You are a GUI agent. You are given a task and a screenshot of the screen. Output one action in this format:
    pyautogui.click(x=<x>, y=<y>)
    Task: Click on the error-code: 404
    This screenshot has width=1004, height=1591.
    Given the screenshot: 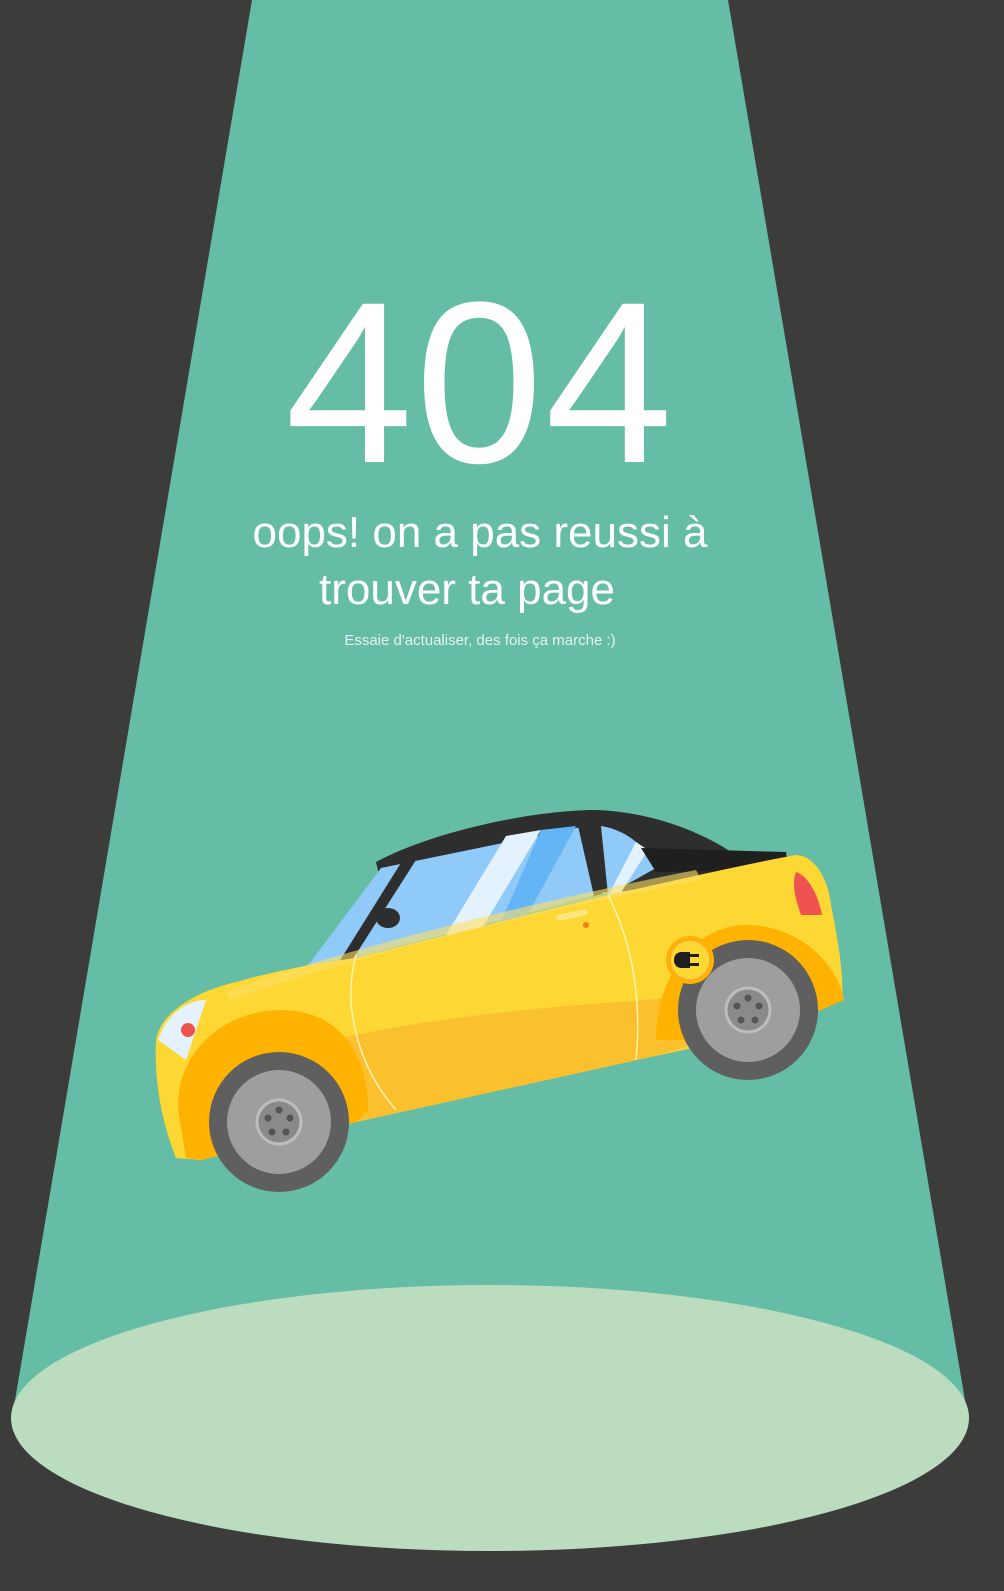 What is the action you would take?
    pyautogui.click(x=480, y=382)
    